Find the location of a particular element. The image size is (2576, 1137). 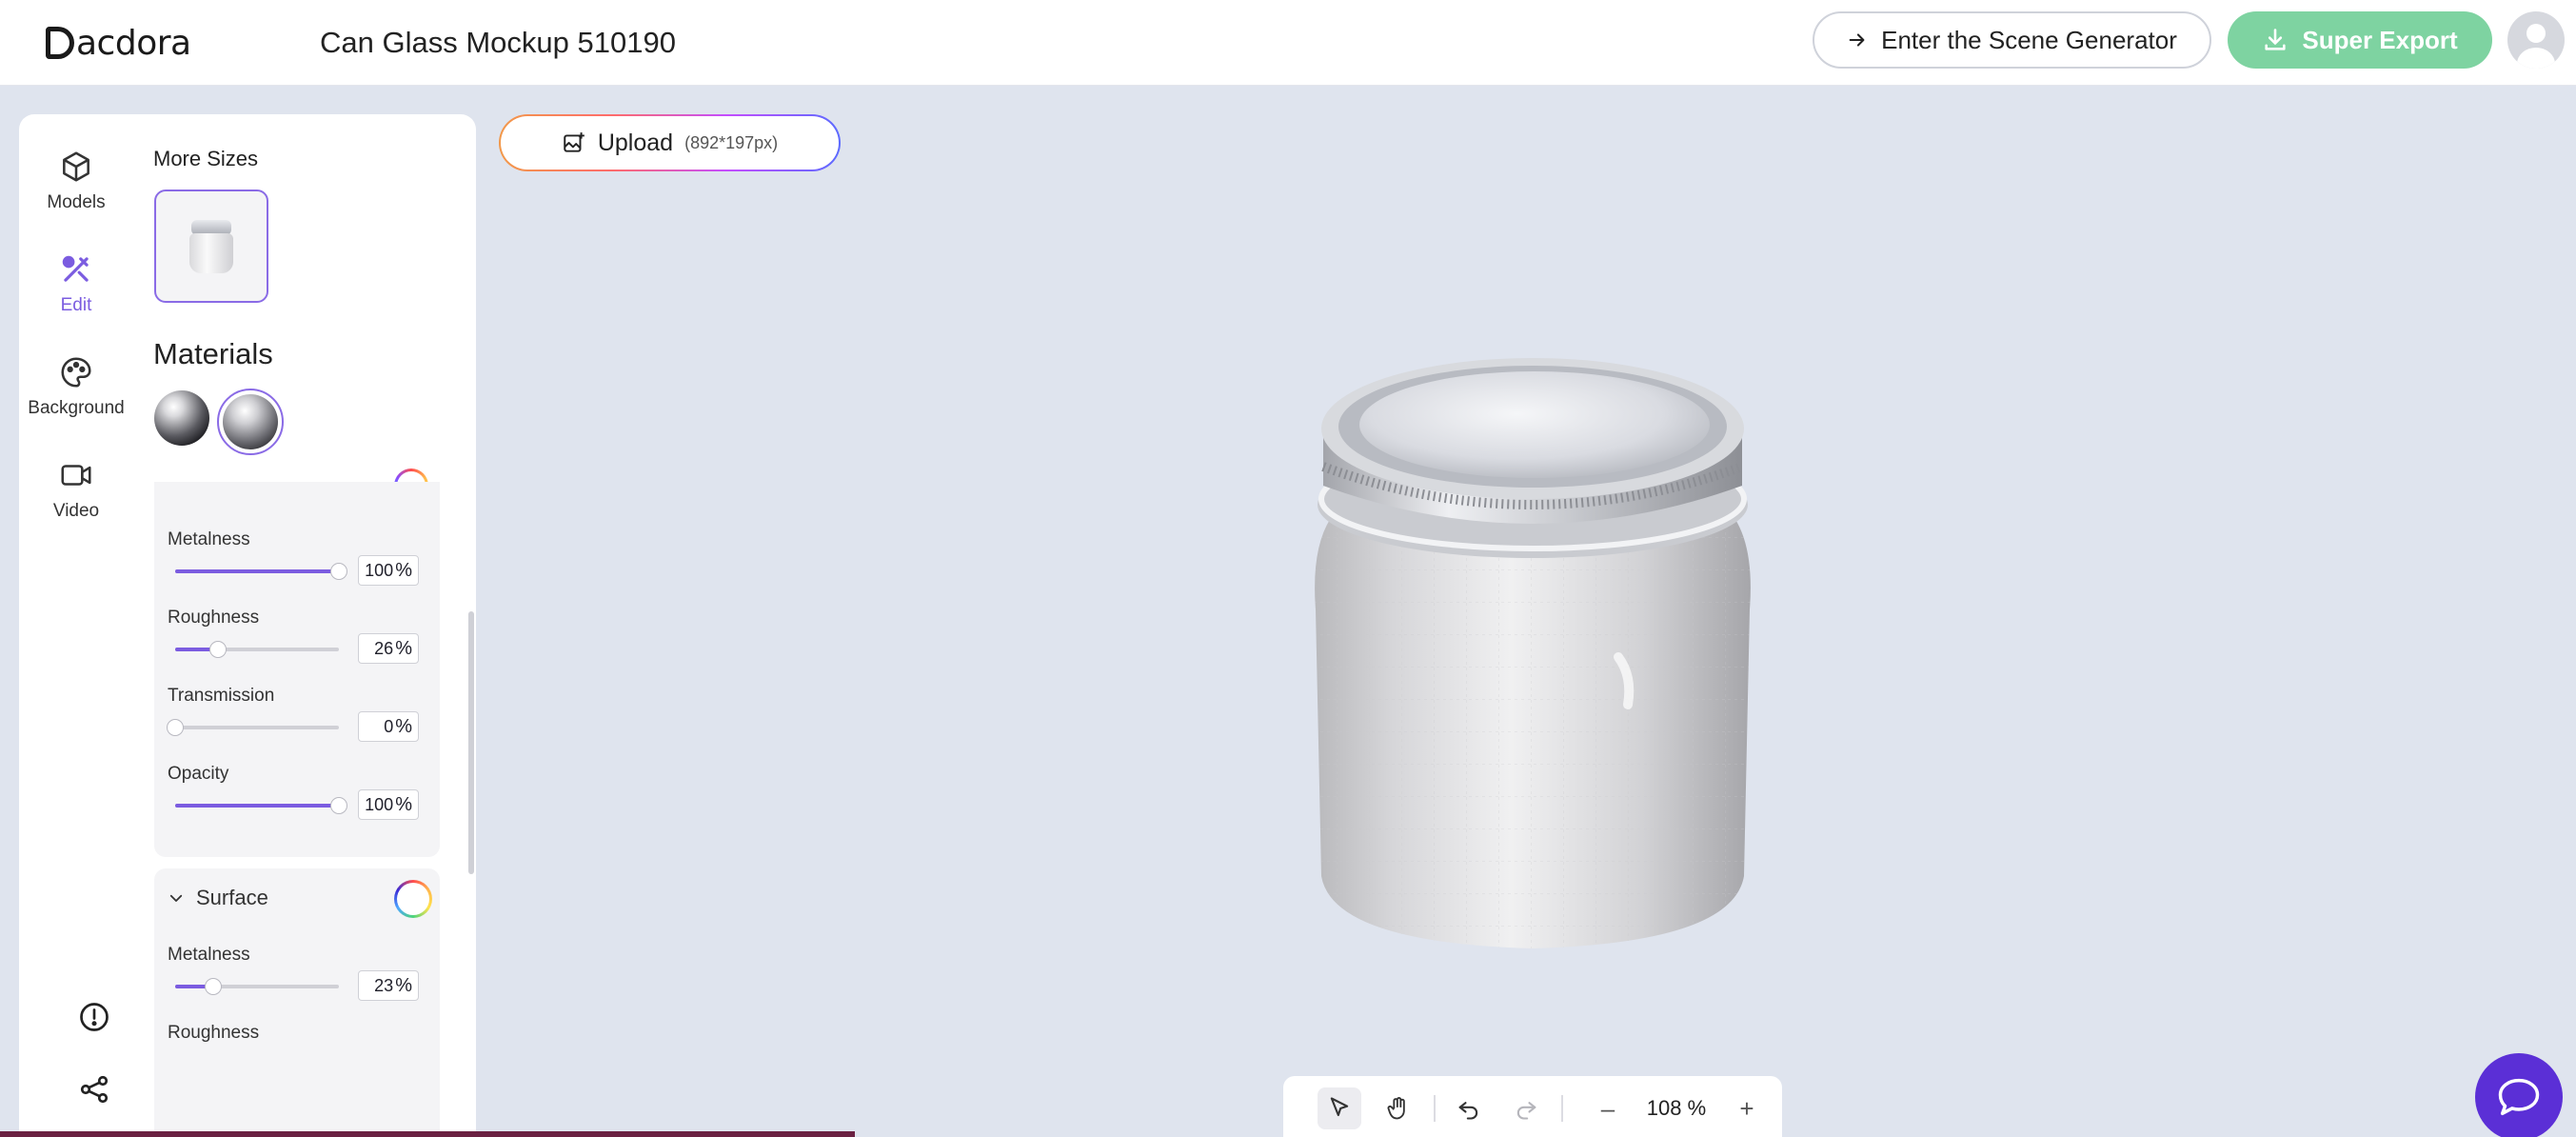

surface-roughness-label: Roughness is located at coordinates (214, 1033).